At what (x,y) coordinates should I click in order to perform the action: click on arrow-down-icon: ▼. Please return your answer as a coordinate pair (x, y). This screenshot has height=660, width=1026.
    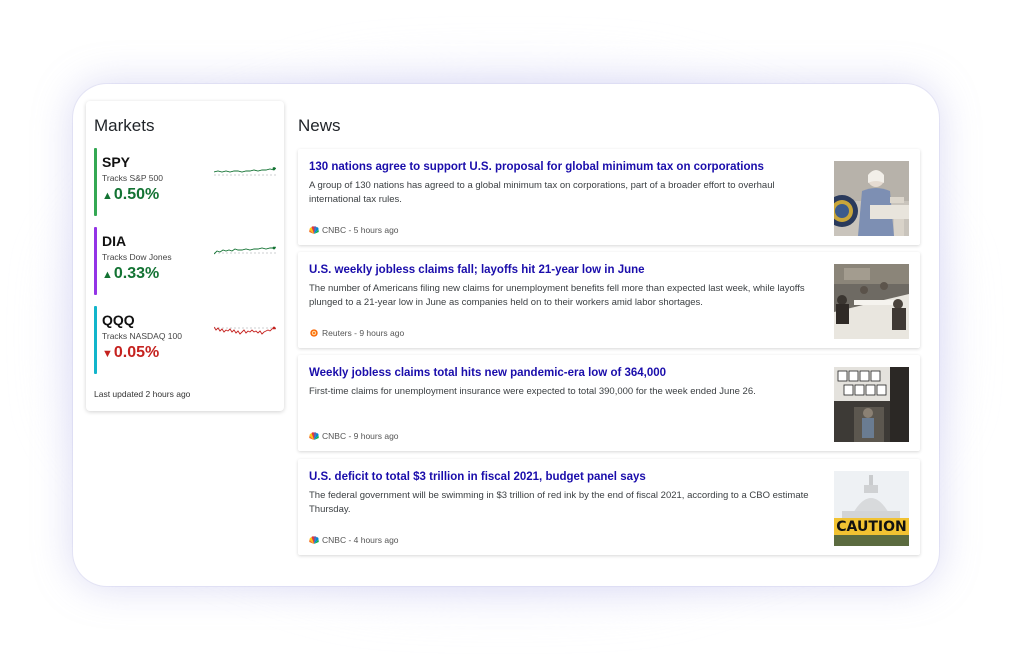
    Looking at the image, I should click on (107, 354).